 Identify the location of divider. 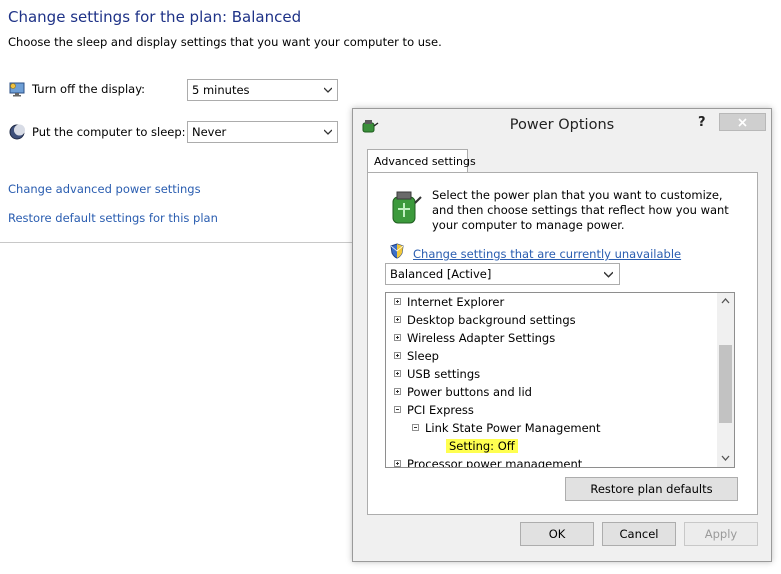
(176, 242).